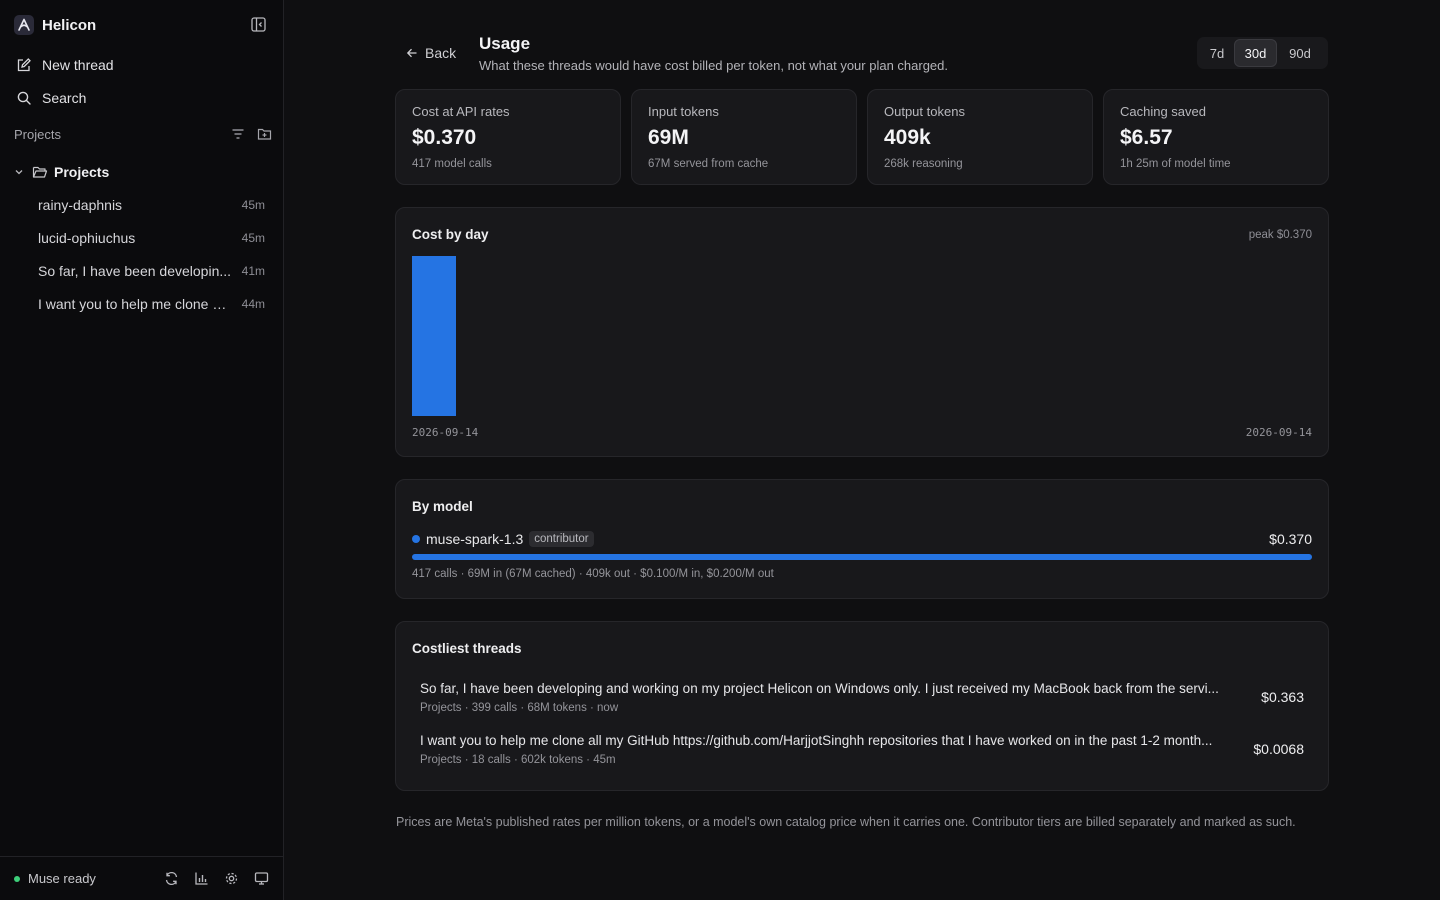  I want to click on model-share-fill, so click(862, 557).